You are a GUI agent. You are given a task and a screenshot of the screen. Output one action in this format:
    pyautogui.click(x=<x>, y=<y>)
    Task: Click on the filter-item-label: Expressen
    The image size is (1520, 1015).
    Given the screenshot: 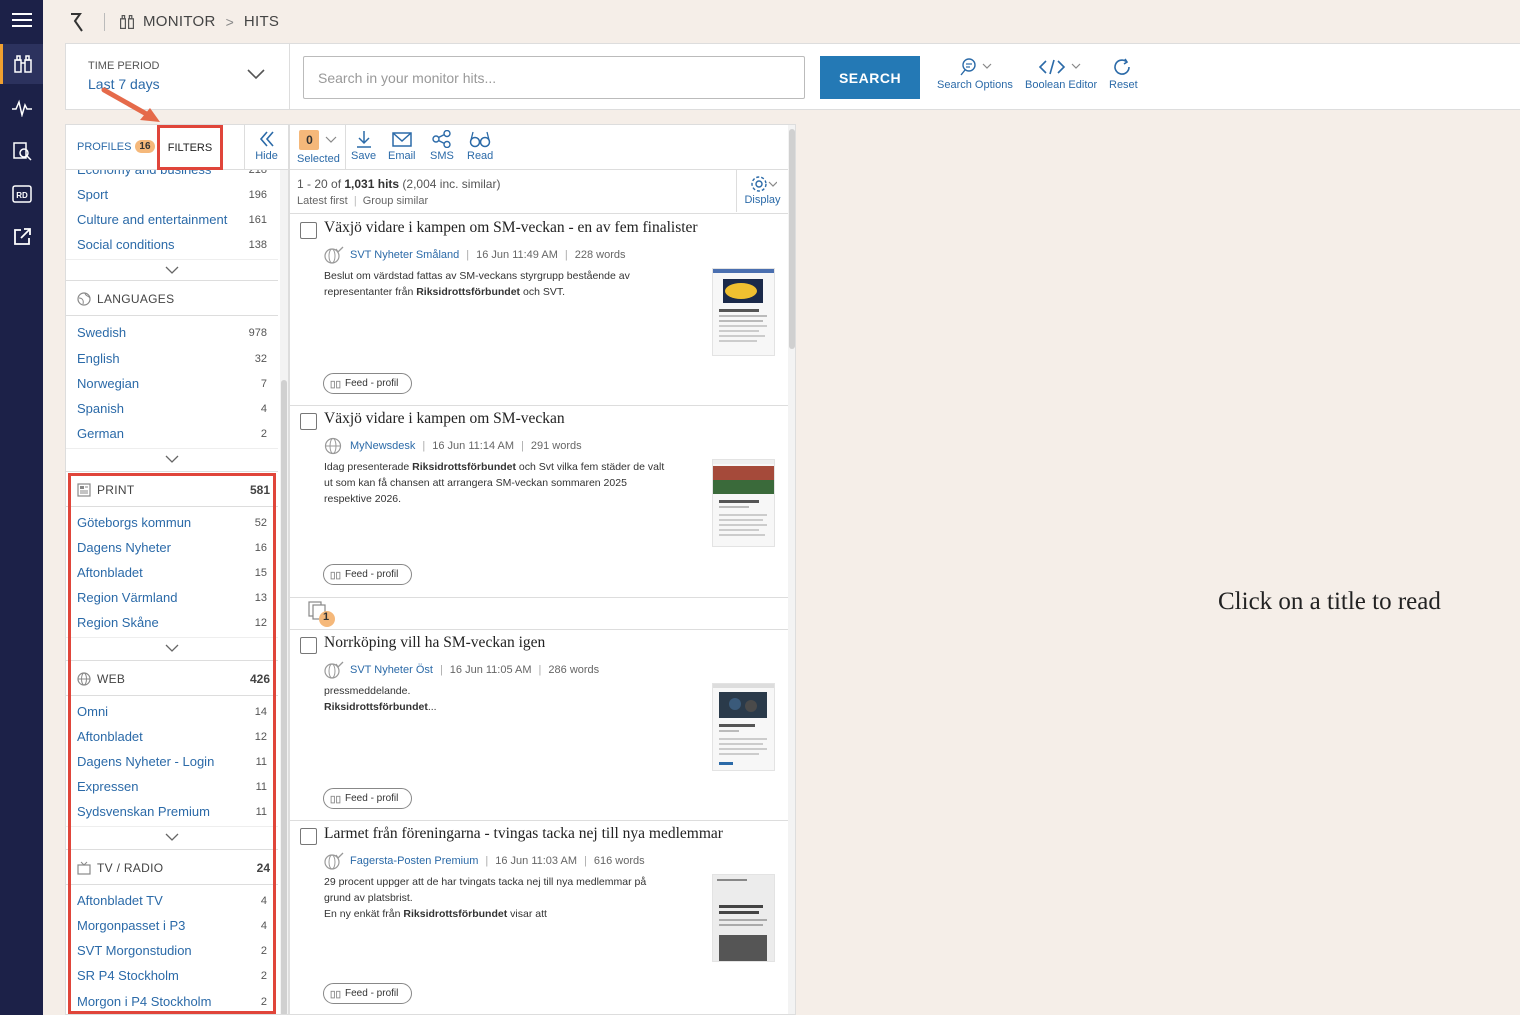 What is the action you would take?
    pyautogui.click(x=108, y=786)
    